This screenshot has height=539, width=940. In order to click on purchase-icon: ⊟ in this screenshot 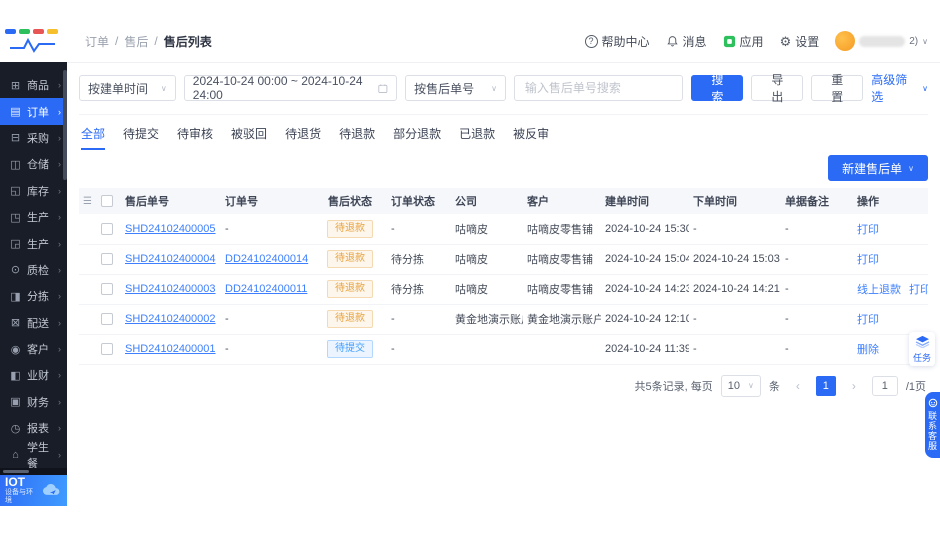, I will do `click(15, 138)`.